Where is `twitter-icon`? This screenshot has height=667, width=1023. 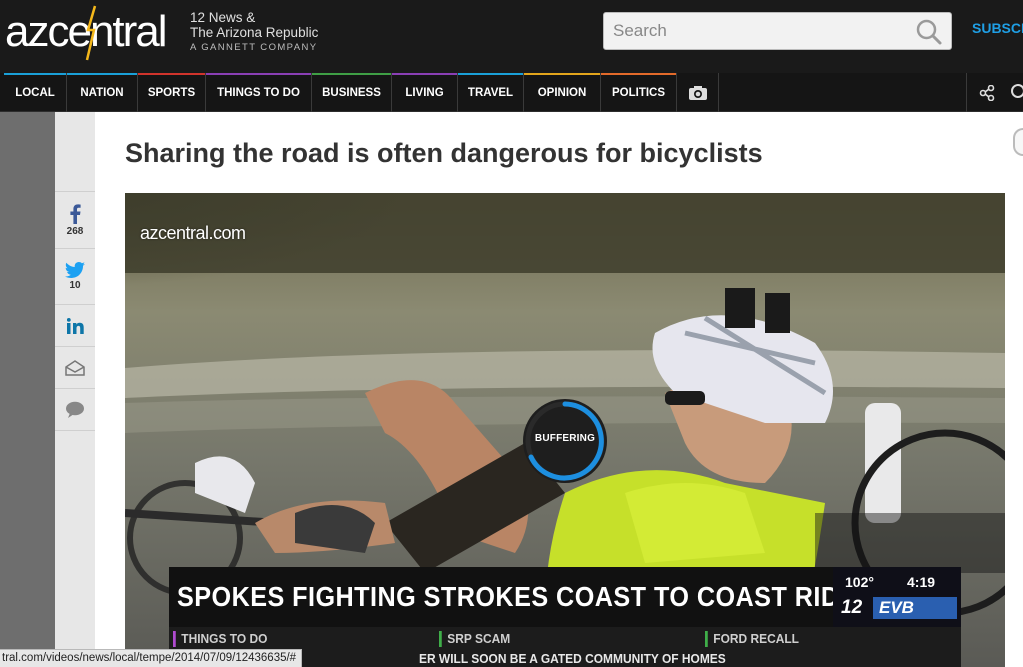 twitter-icon is located at coordinates (75, 270).